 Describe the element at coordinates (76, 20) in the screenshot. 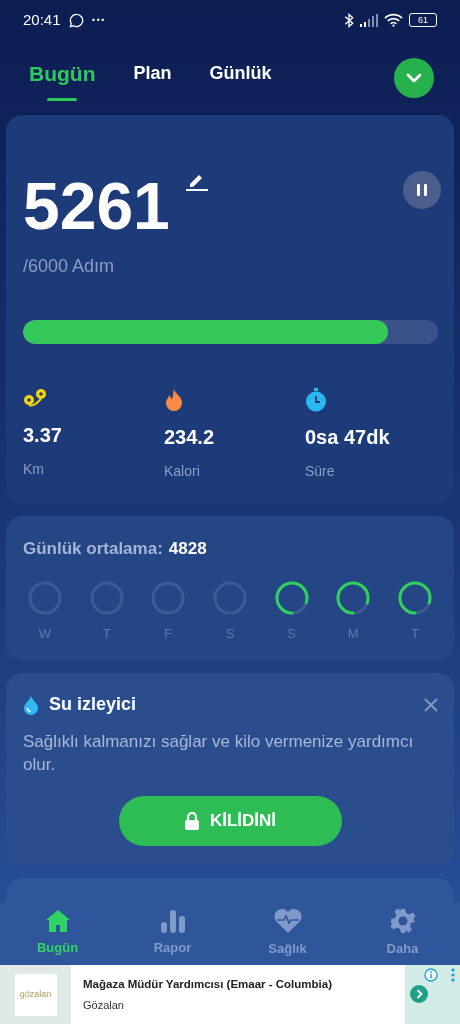

I see `chat-icon` at that location.